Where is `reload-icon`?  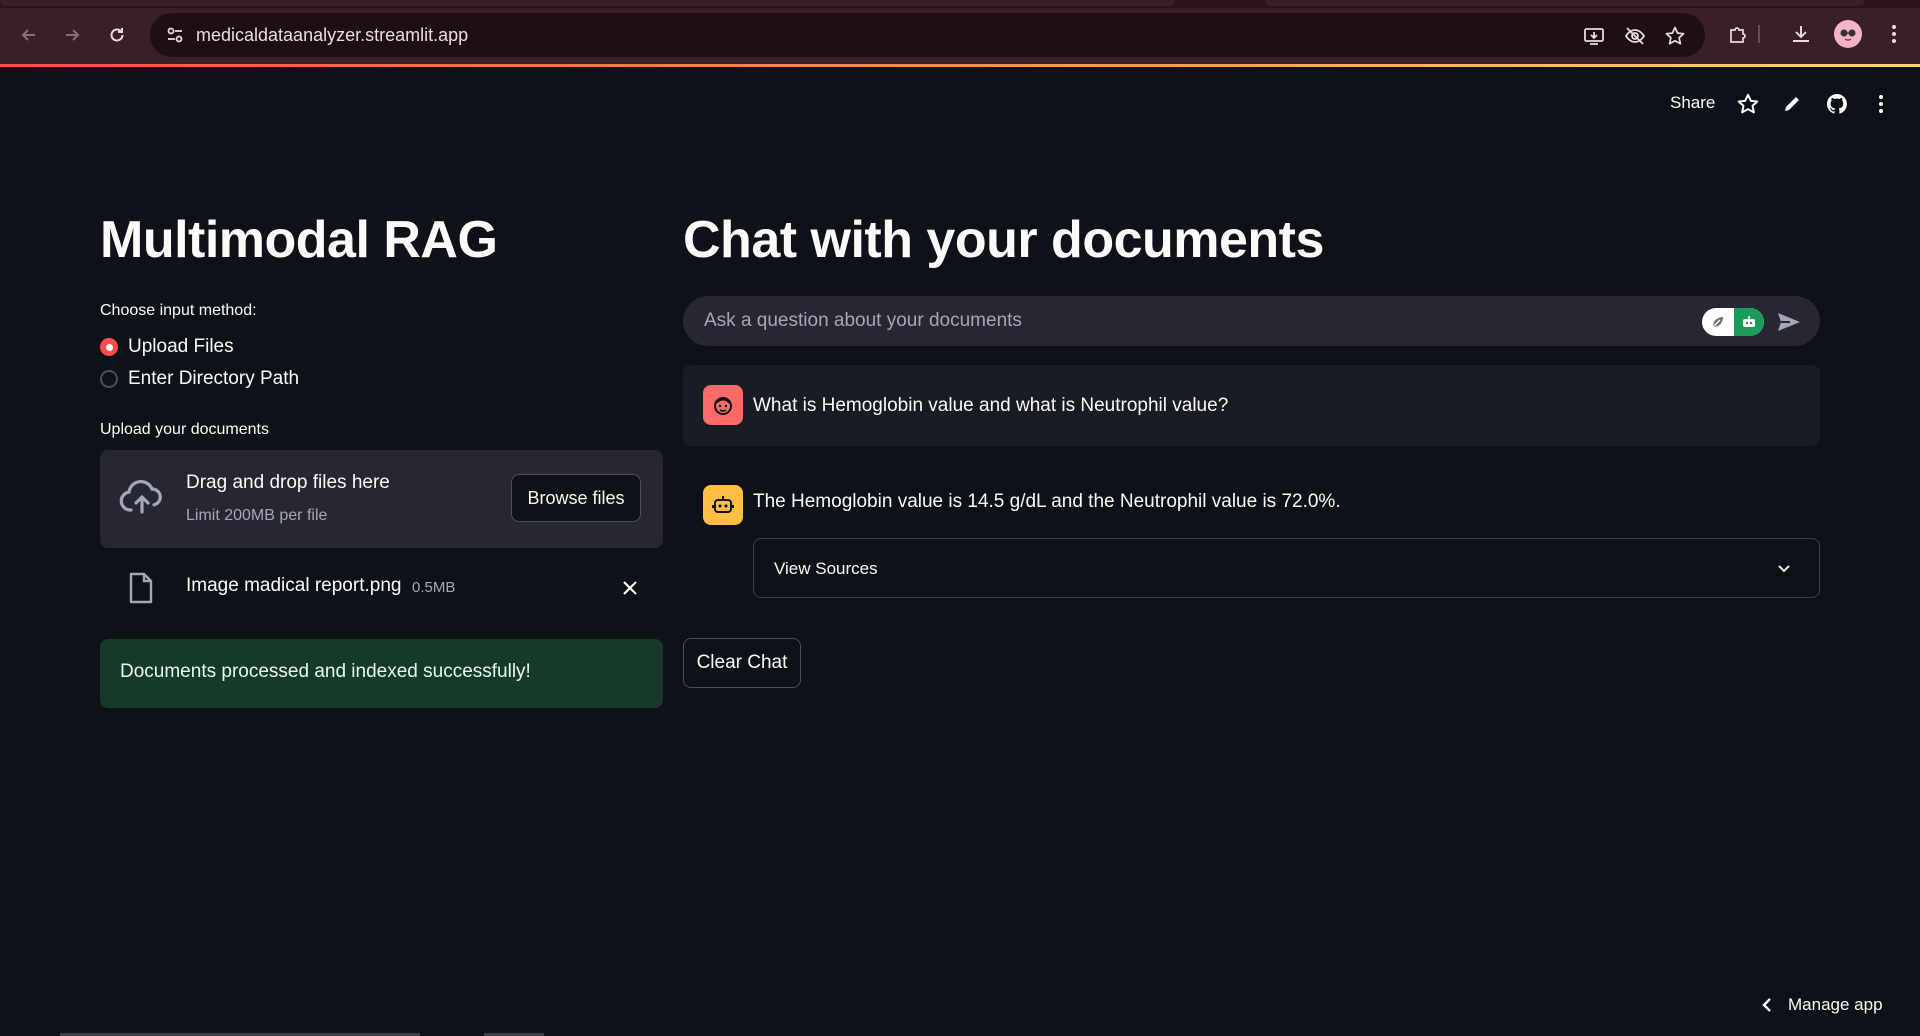
reload-icon is located at coordinates (117, 35).